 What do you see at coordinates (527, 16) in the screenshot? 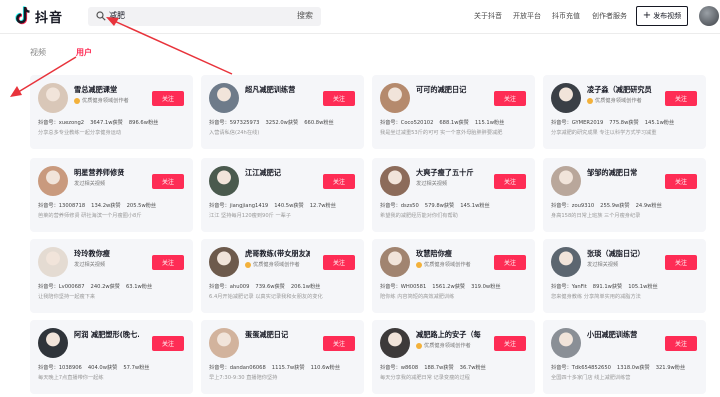
I see `nav-open-platform: 开放平台` at bounding box center [527, 16].